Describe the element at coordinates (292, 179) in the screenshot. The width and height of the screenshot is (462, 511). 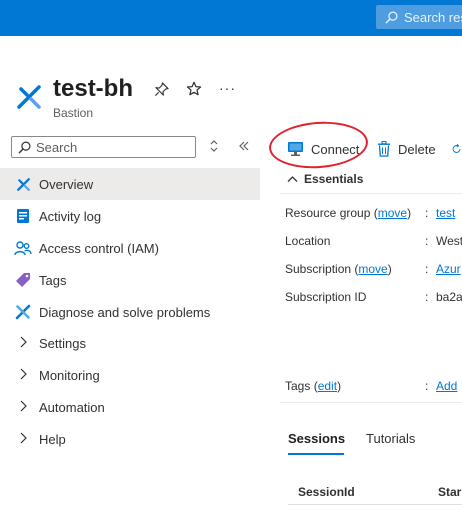
I see `chevron-up-icon` at that location.